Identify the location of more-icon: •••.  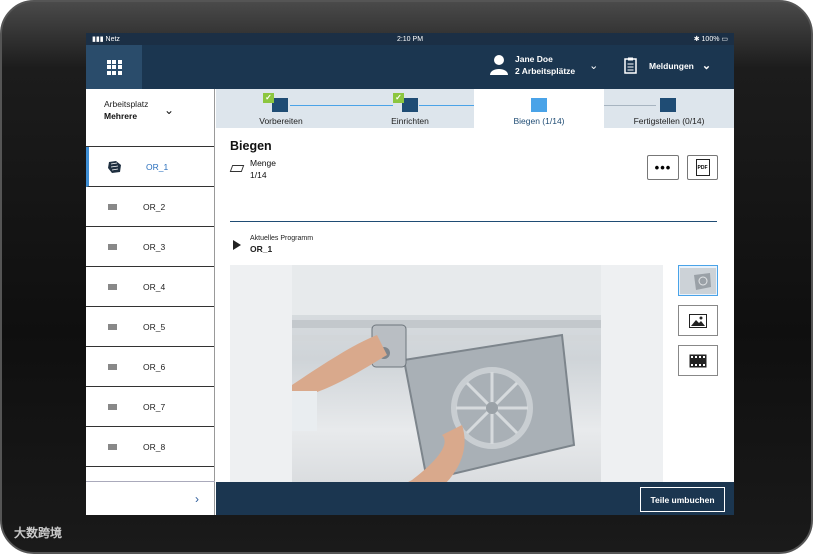
(663, 167).